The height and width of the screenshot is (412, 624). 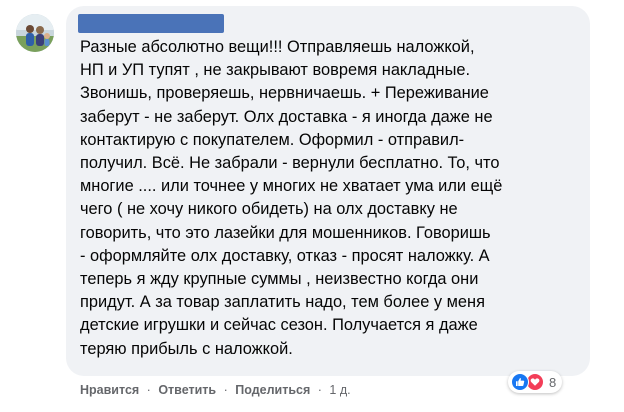 I want to click on timestamp-link: 1 д., so click(x=339, y=390).